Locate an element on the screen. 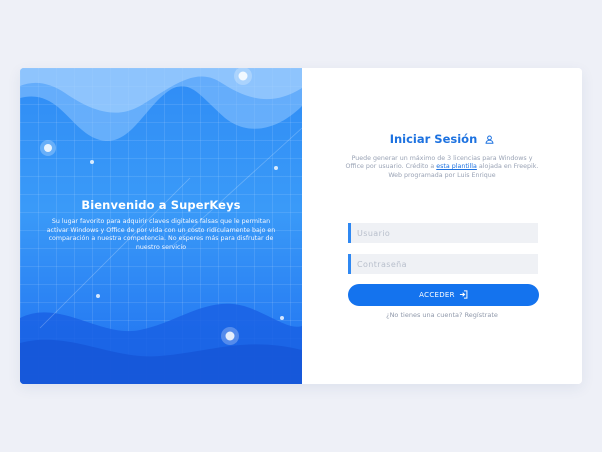  submit-button-label: ACCEDER is located at coordinates (437, 295).